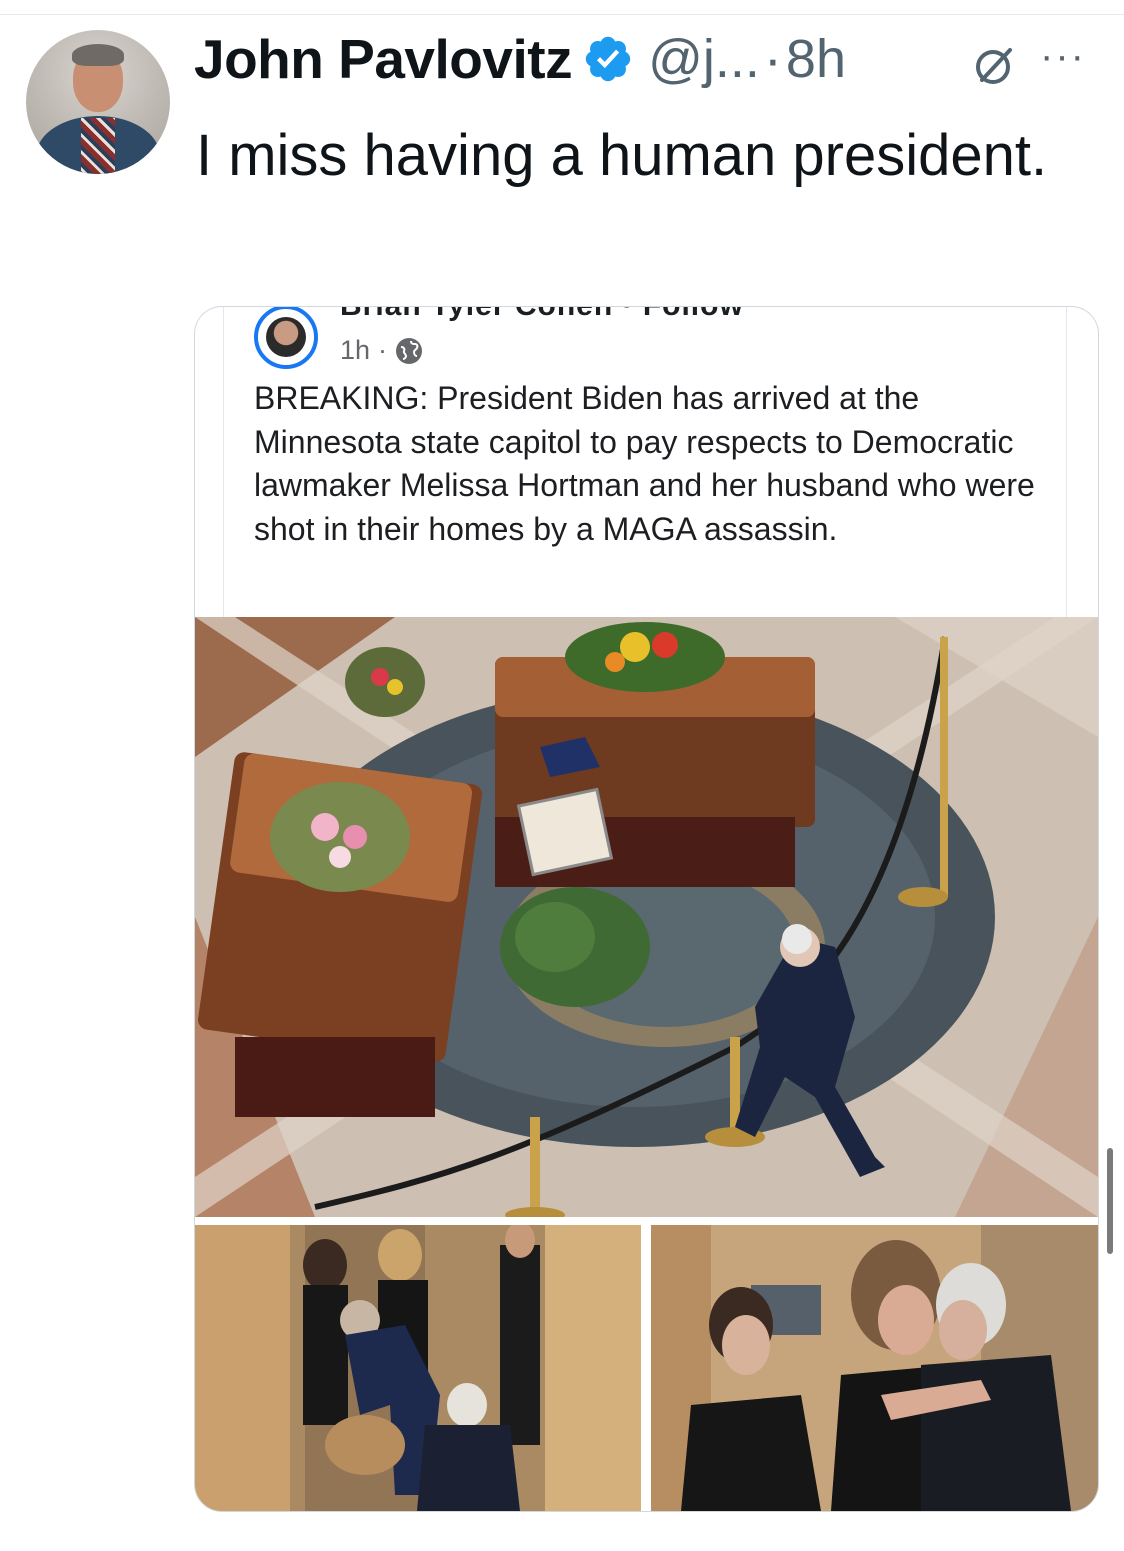  What do you see at coordinates (409, 350) in the screenshot?
I see `globe-icon` at bounding box center [409, 350].